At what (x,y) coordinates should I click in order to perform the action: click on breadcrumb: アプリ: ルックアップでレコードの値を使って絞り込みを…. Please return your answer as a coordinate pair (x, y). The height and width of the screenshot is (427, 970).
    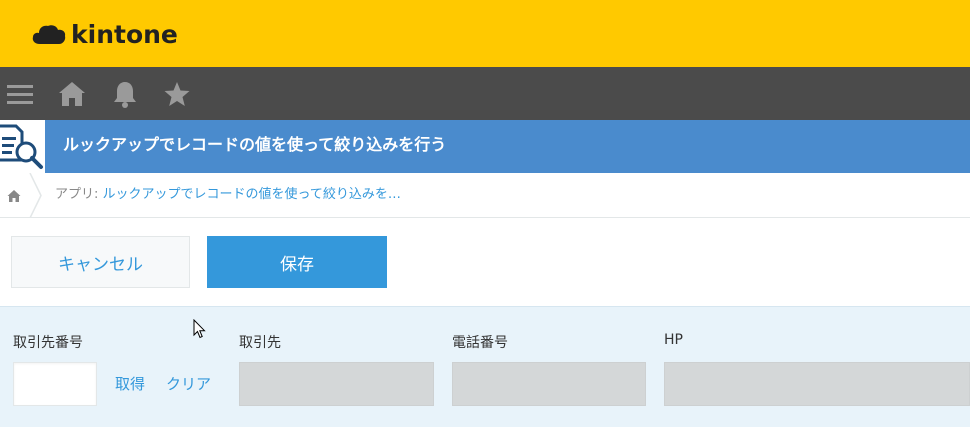
    Looking at the image, I should click on (485, 195).